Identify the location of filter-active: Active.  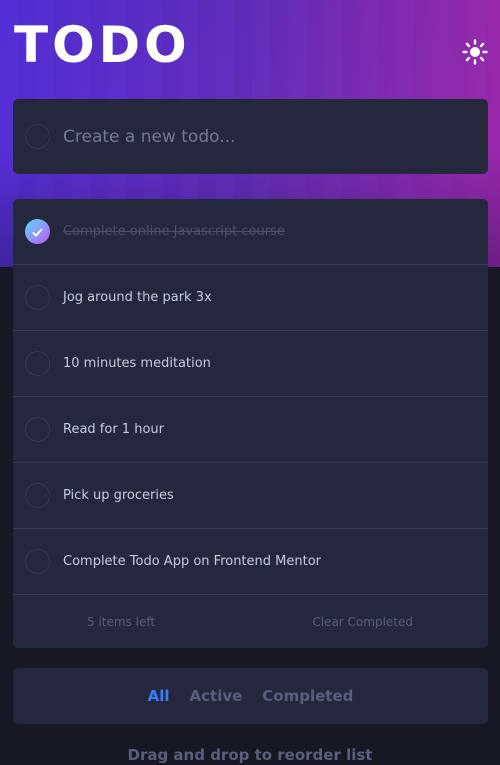
(216, 696).